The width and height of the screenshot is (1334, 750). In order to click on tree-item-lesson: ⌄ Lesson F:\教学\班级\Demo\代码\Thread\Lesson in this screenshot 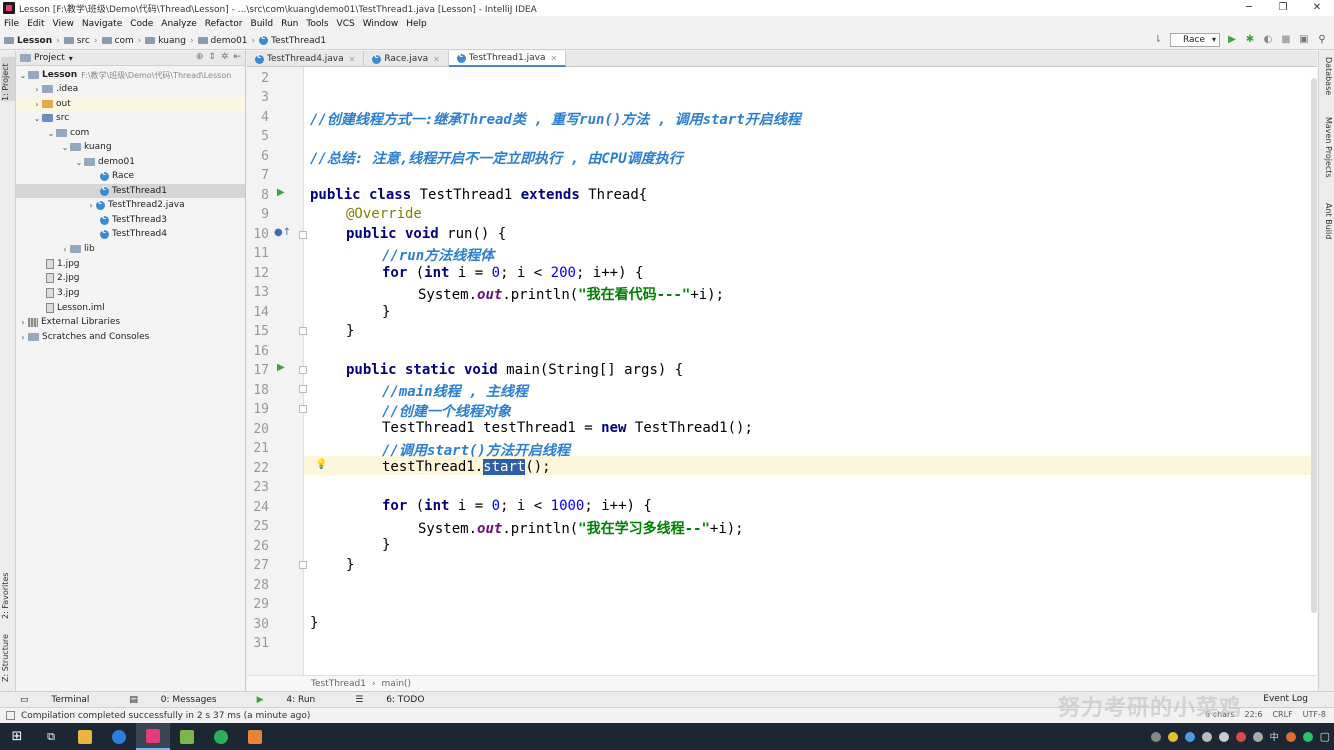, I will do `click(130, 75)`.